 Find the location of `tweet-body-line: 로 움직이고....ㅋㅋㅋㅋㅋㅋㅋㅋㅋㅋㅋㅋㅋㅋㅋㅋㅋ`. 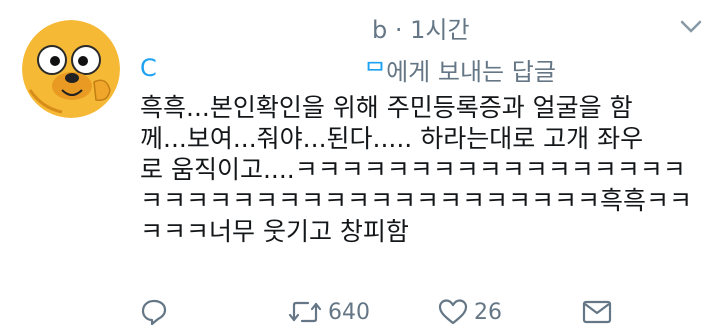

tweet-body-line: 로 움직이고....ㅋㅋㅋㅋㅋㅋㅋㅋㅋㅋㅋㅋㅋㅋㅋㅋㅋ is located at coordinates (413, 169).